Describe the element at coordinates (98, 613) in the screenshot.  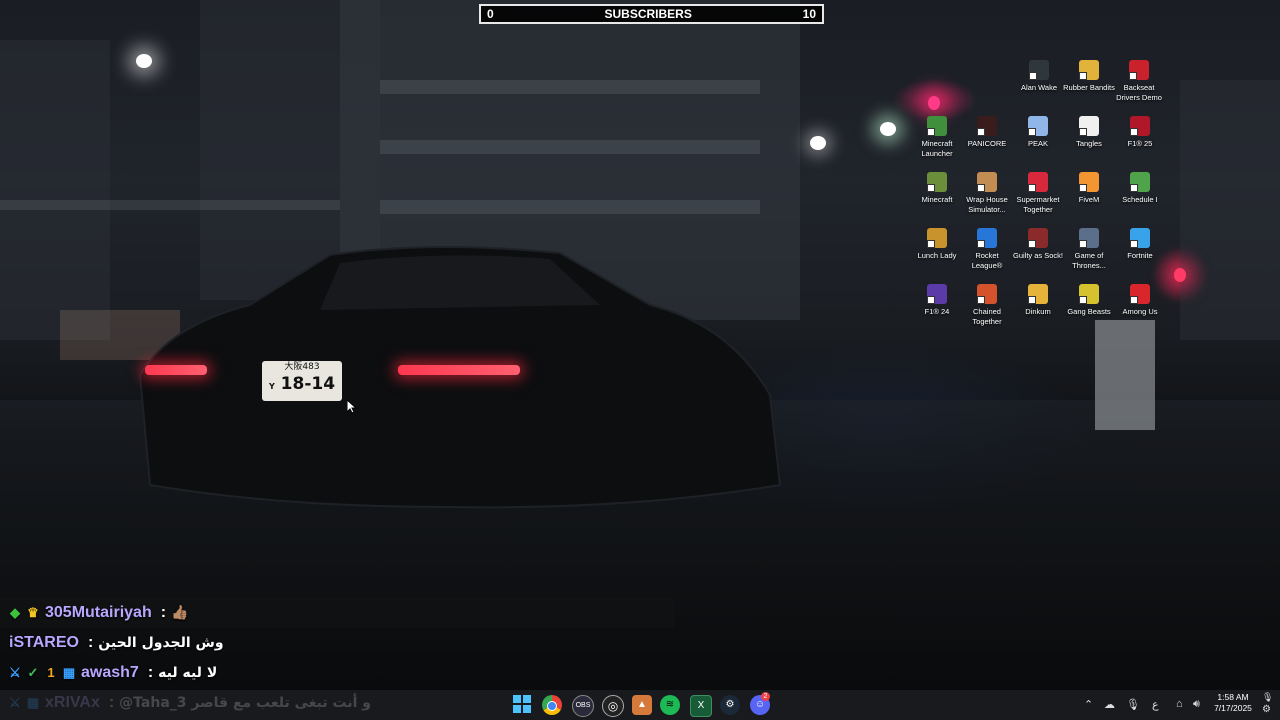
I see `chat-username: 305Mutairiyah` at that location.